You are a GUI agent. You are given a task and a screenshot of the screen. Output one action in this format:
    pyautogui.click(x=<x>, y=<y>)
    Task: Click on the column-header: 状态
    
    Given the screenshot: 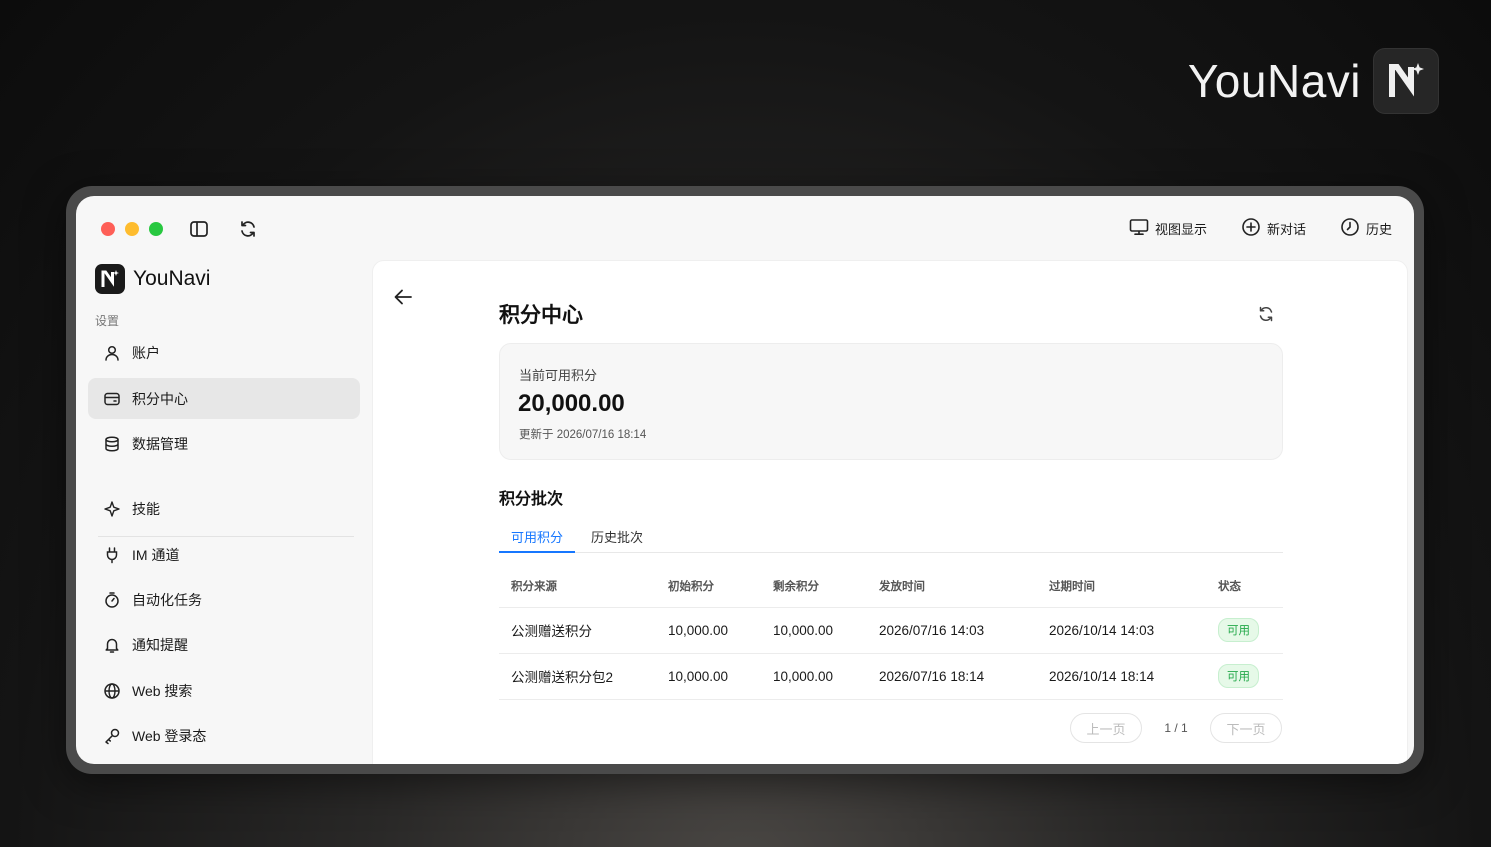 What is the action you would take?
    pyautogui.click(x=1244, y=586)
    